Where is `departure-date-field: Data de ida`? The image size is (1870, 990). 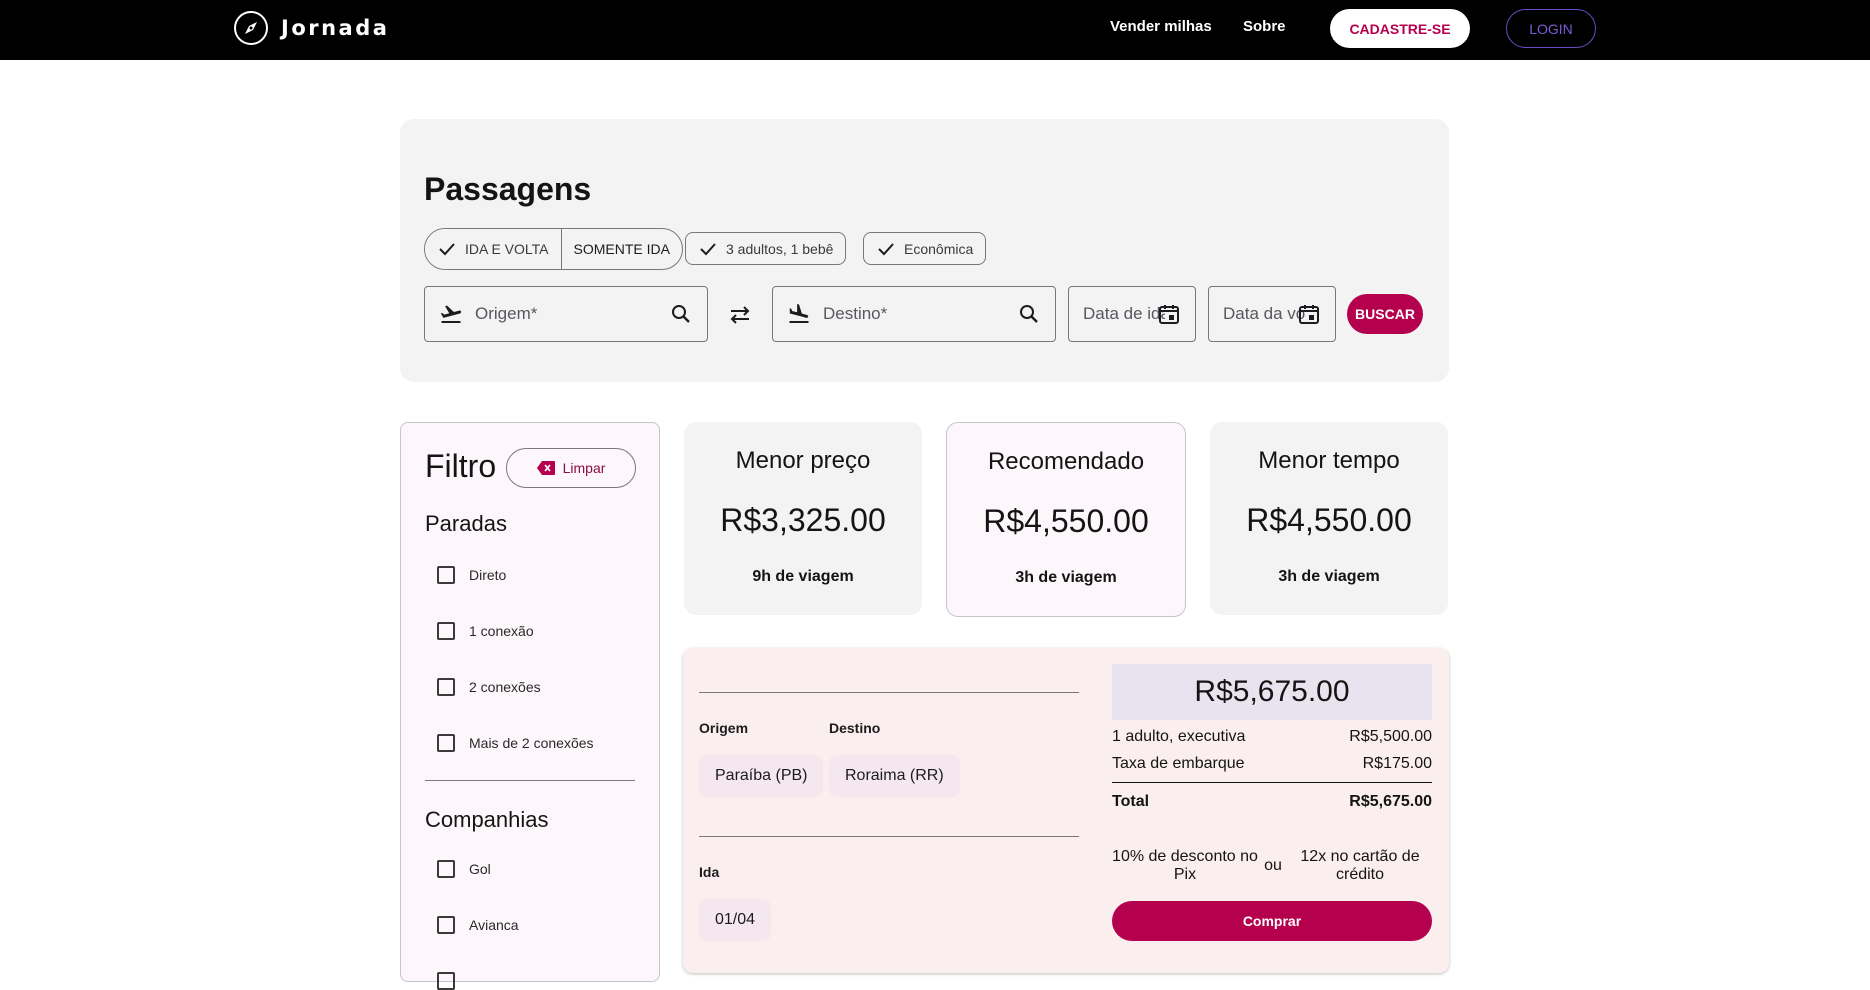 departure-date-field: Data de ida is located at coordinates (1132, 314).